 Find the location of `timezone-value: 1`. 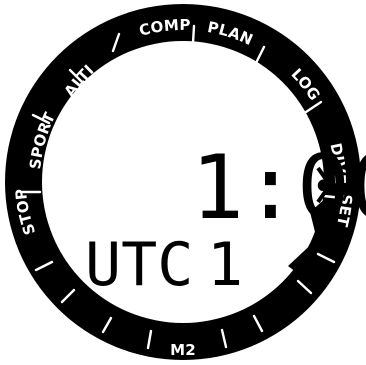

timezone-value: 1 is located at coordinates (225, 265).